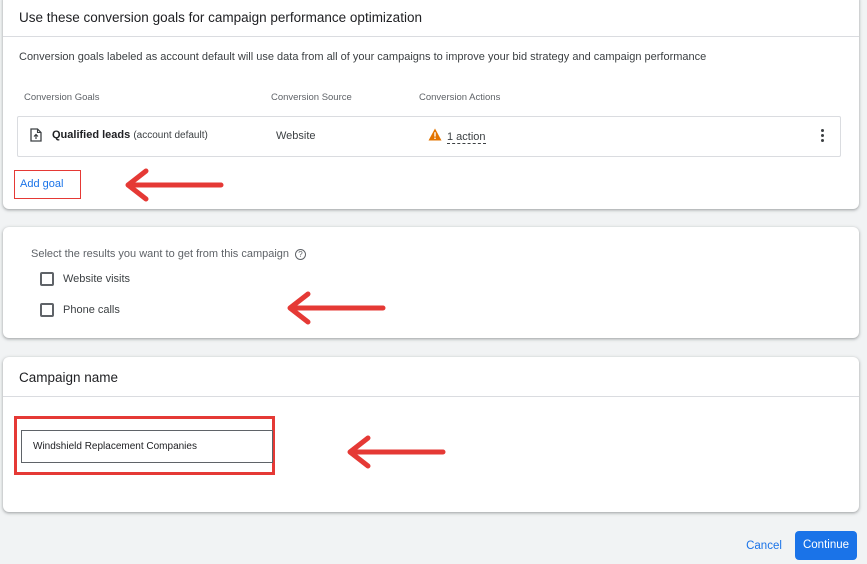 The height and width of the screenshot is (564, 867). What do you see at coordinates (431, 377) in the screenshot?
I see `campaign-name-title: Campaign name` at bounding box center [431, 377].